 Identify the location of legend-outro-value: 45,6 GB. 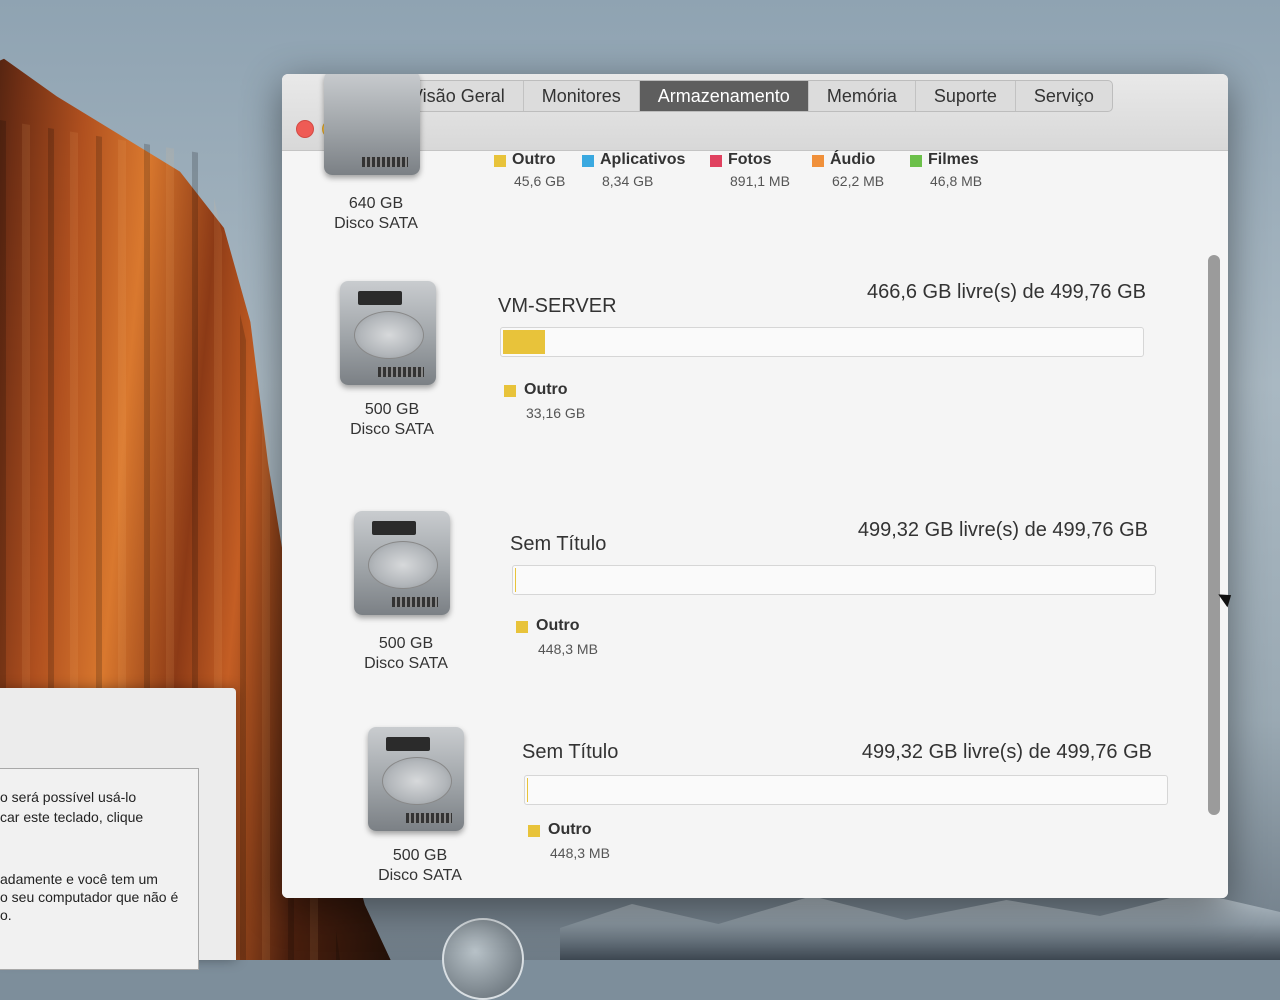
(540, 181).